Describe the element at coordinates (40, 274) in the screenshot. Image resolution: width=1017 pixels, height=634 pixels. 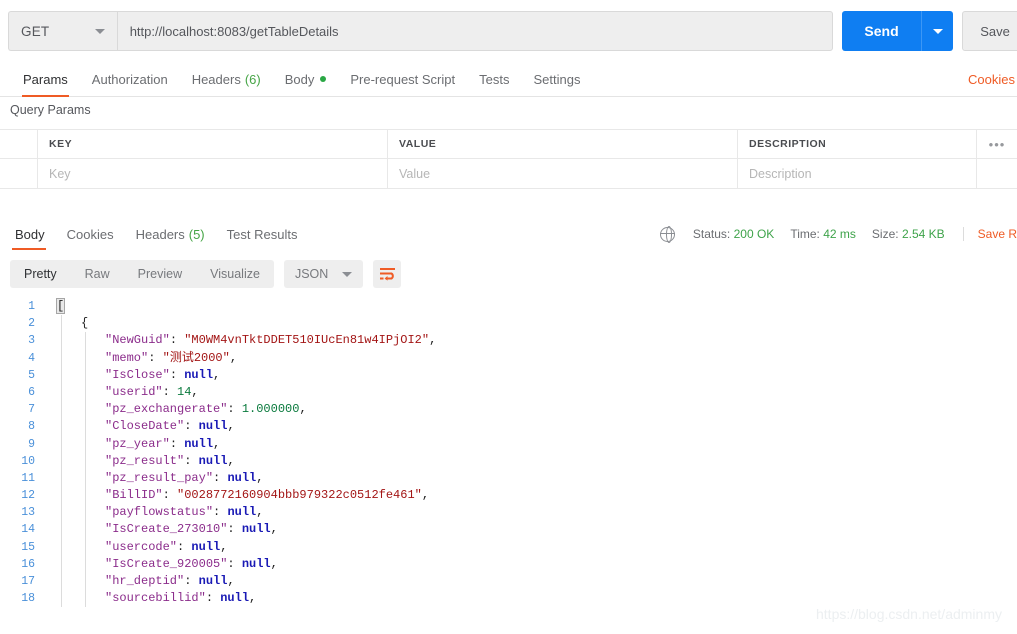
I see `view-mode-pretty: Pretty` at that location.